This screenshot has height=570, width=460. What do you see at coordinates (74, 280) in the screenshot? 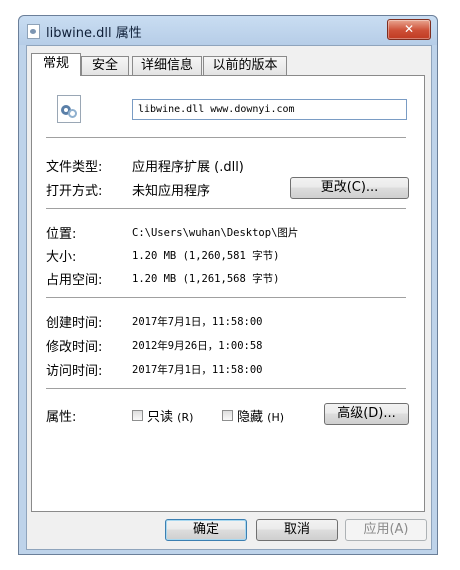
I see `size-on-disk-label: 占用空间:` at bounding box center [74, 280].